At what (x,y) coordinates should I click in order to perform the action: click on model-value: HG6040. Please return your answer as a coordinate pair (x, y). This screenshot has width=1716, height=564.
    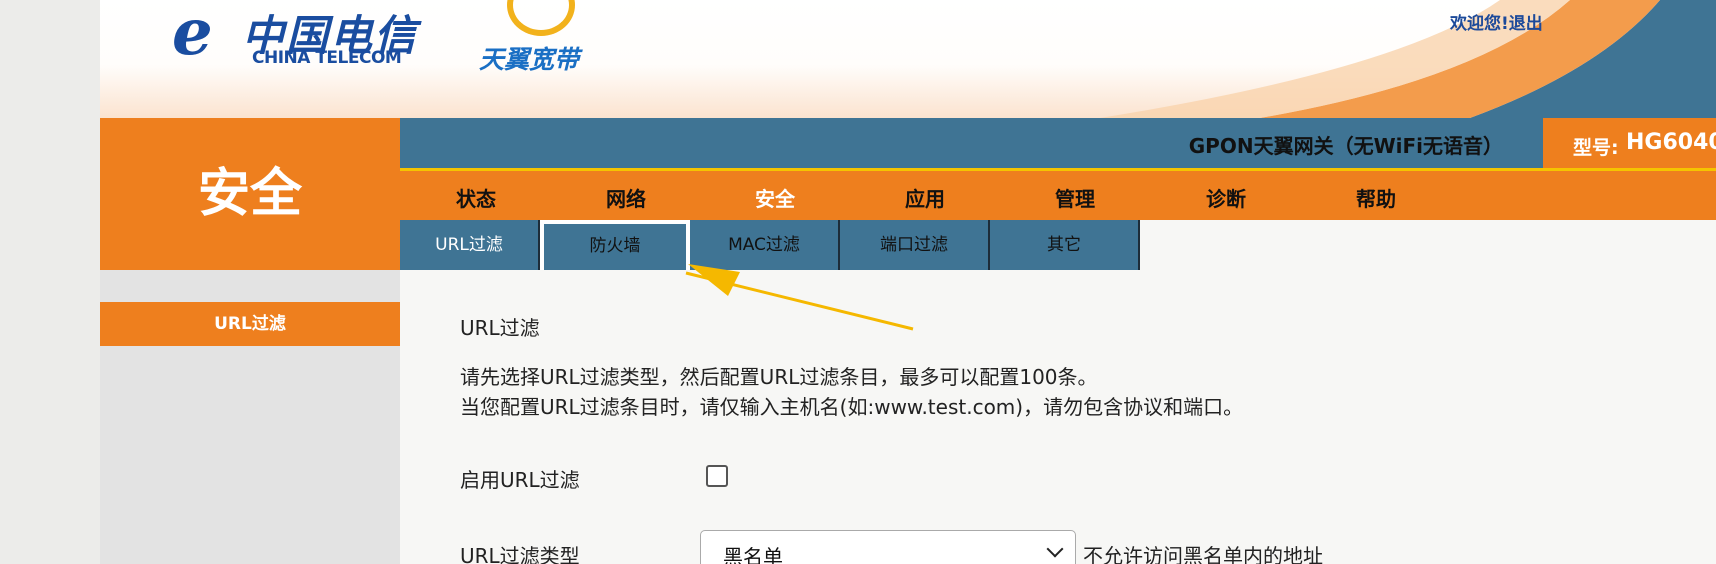
    Looking at the image, I should click on (1671, 142).